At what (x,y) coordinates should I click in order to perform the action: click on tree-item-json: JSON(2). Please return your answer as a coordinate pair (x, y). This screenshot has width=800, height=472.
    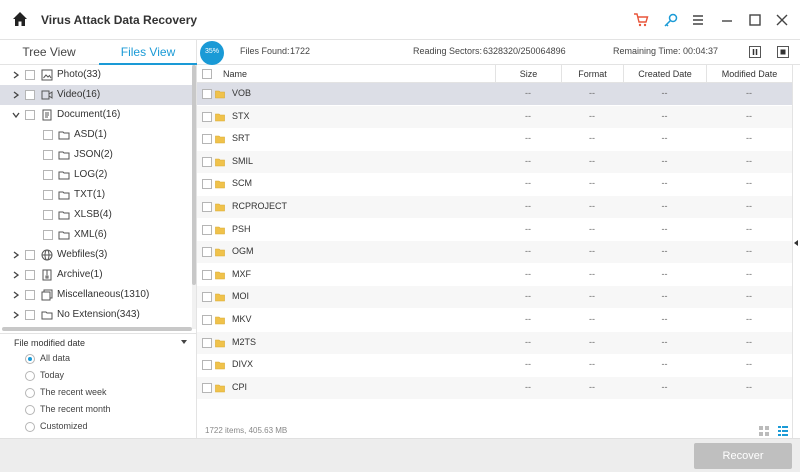
    Looking at the image, I should click on (96, 155).